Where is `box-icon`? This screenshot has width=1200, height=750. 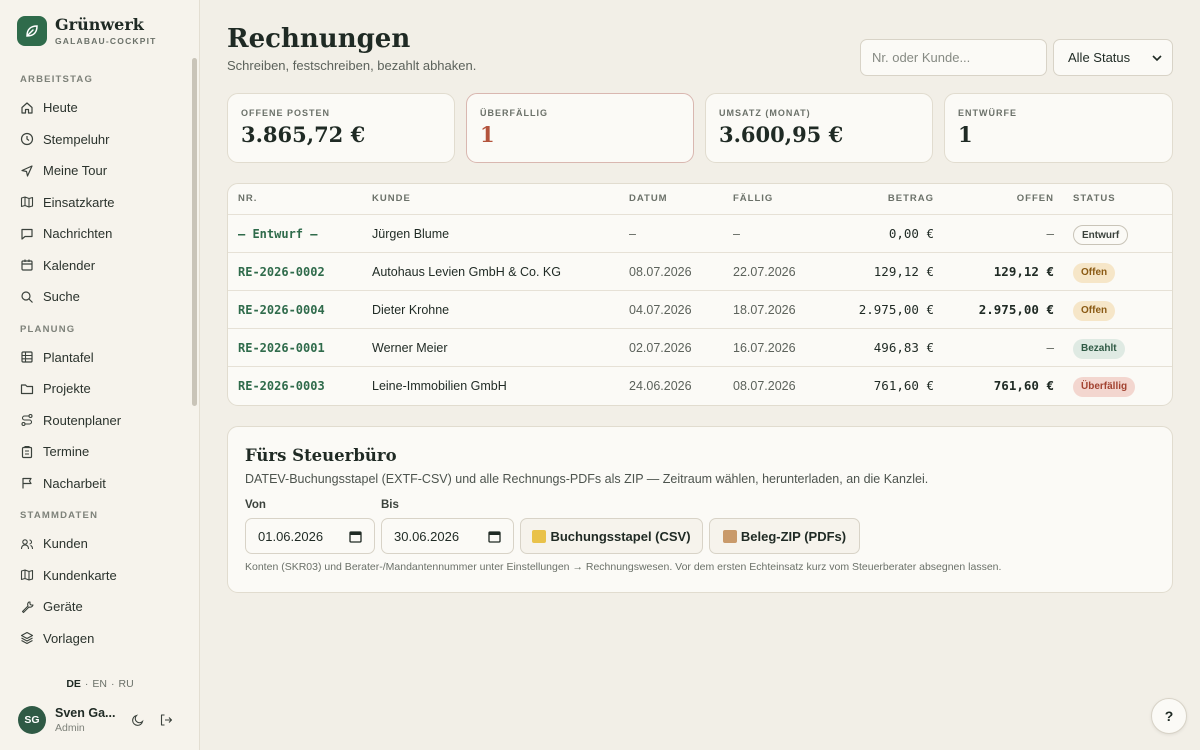 box-icon is located at coordinates (729, 536).